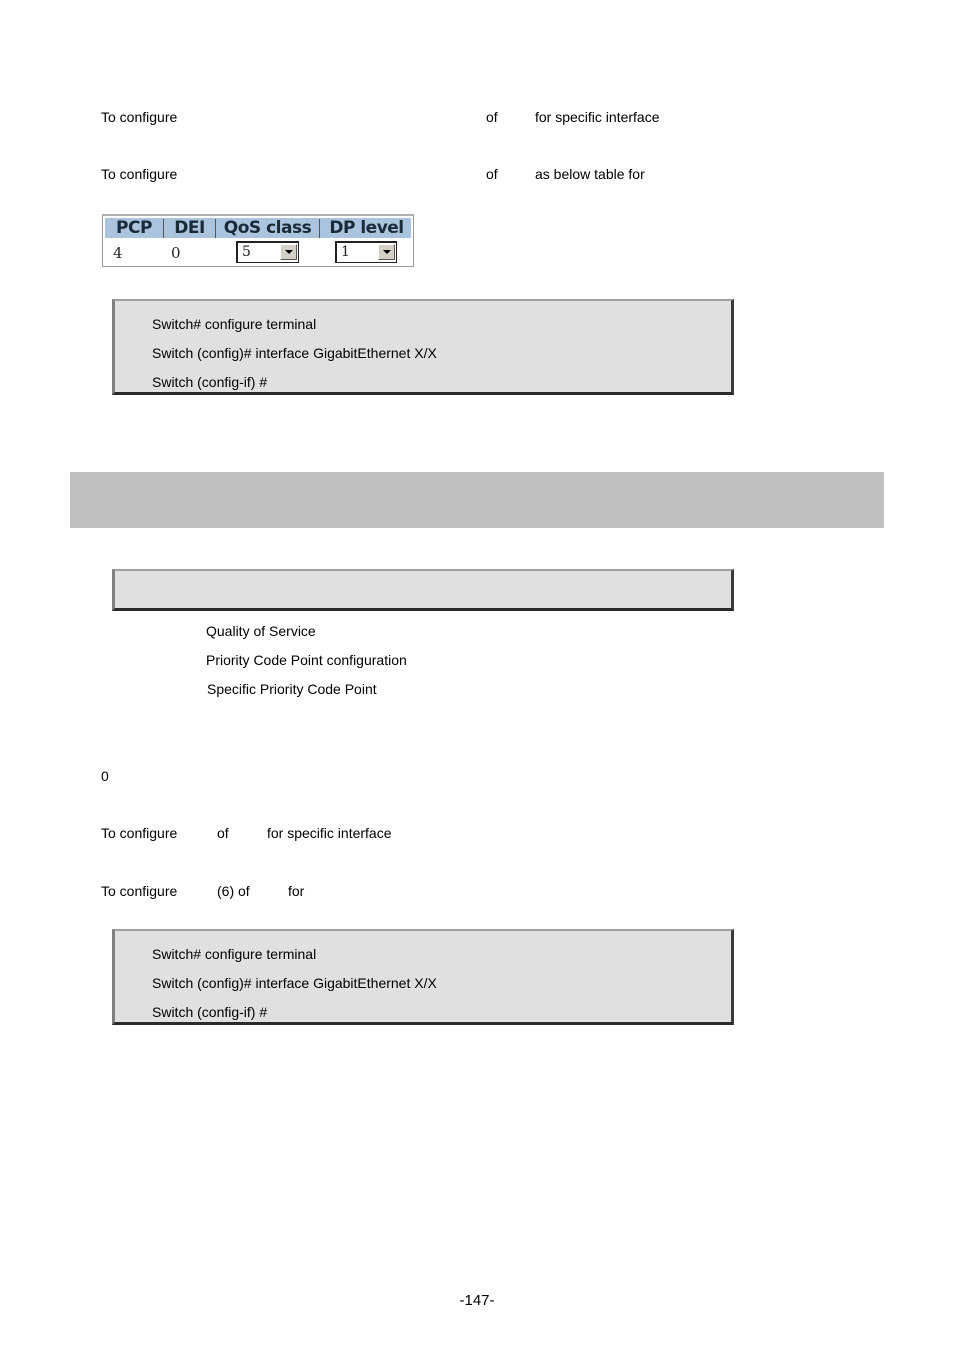 The image size is (954, 1350). What do you see at coordinates (233, 891) in the screenshot?
I see `text-fragment: (6) of` at bounding box center [233, 891].